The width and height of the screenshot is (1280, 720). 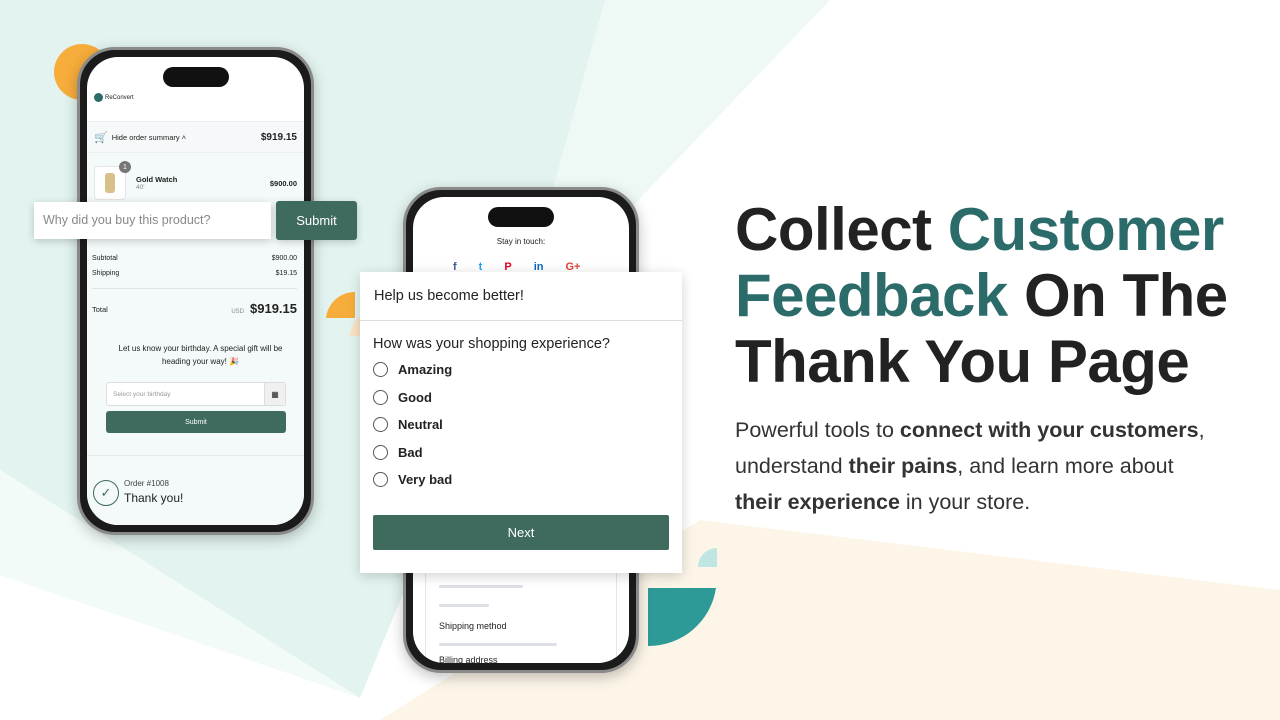 I want to click on thank-you-heading: Thank you!, so click(x=154, y=498).